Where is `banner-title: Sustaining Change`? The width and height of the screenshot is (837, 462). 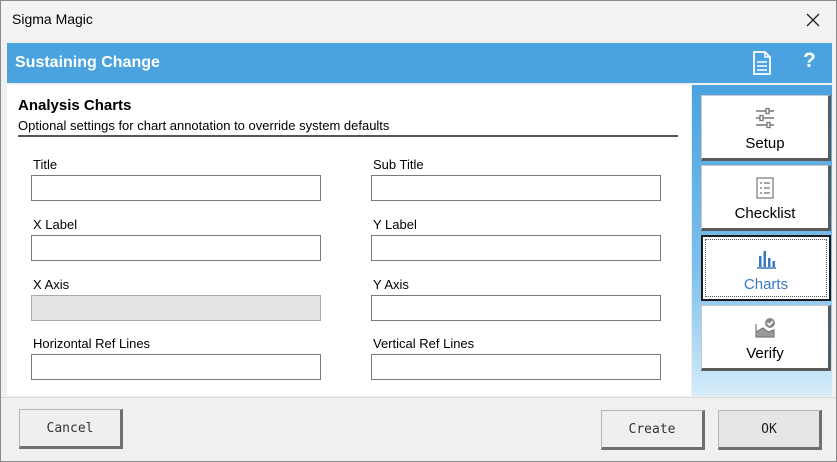 banner-title: Sustaining Change is located at coordinates (87, 62).